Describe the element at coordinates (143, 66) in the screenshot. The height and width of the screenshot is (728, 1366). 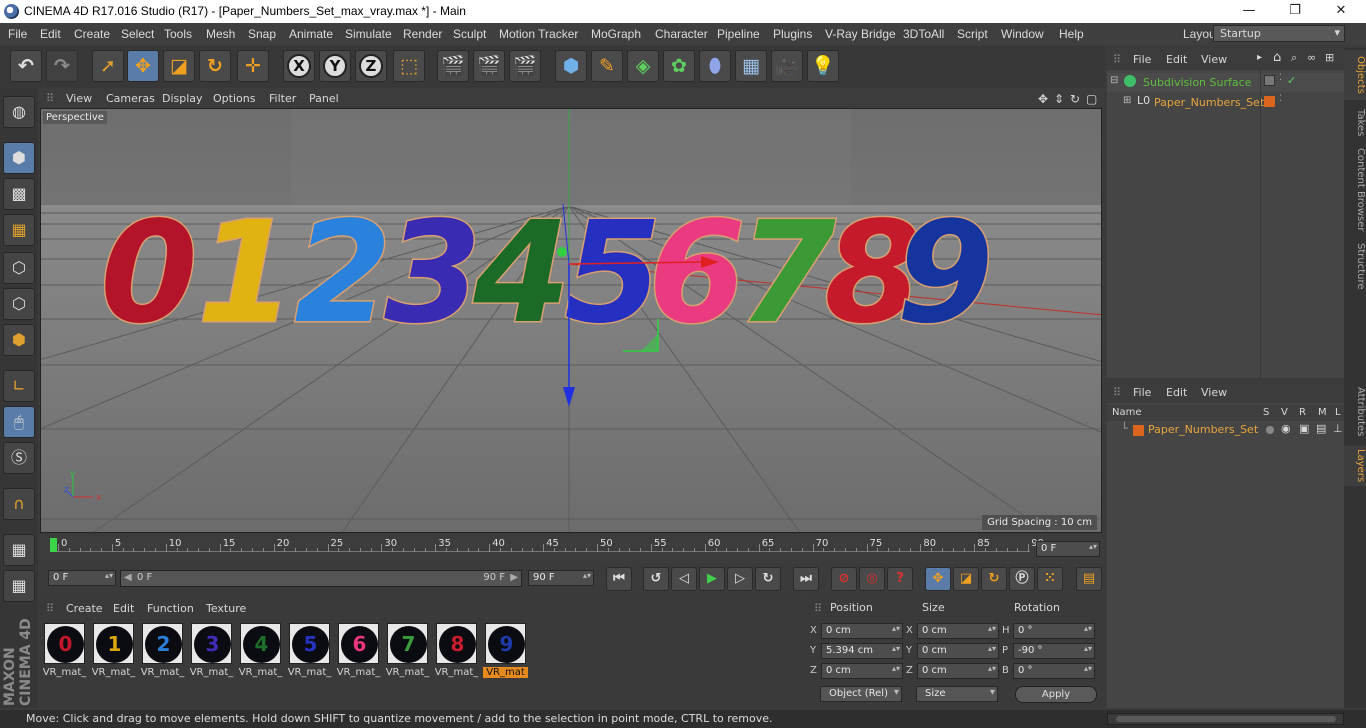
I see `move-tool-button: ✥` at that location.